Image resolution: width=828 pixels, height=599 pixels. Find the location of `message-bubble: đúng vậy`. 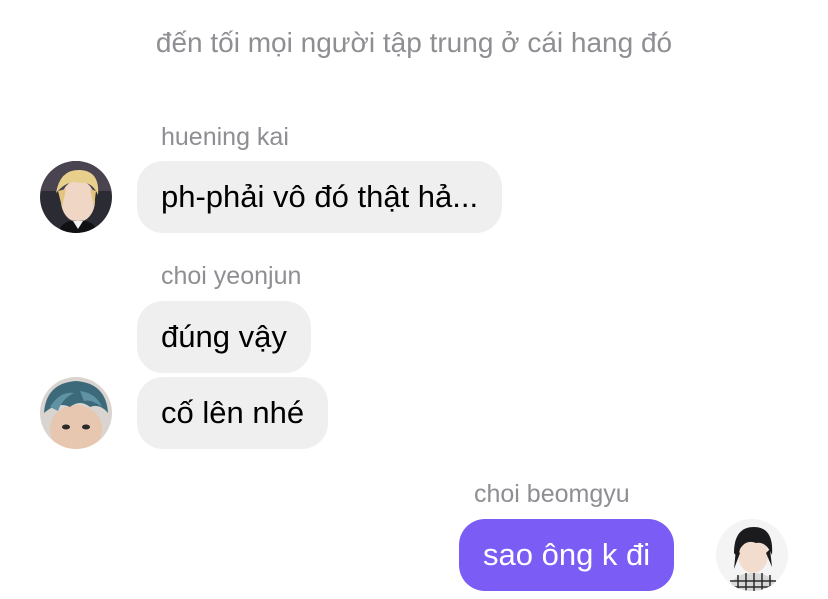

message-bubble: đúng vậy is located at coordinates (224, 337).